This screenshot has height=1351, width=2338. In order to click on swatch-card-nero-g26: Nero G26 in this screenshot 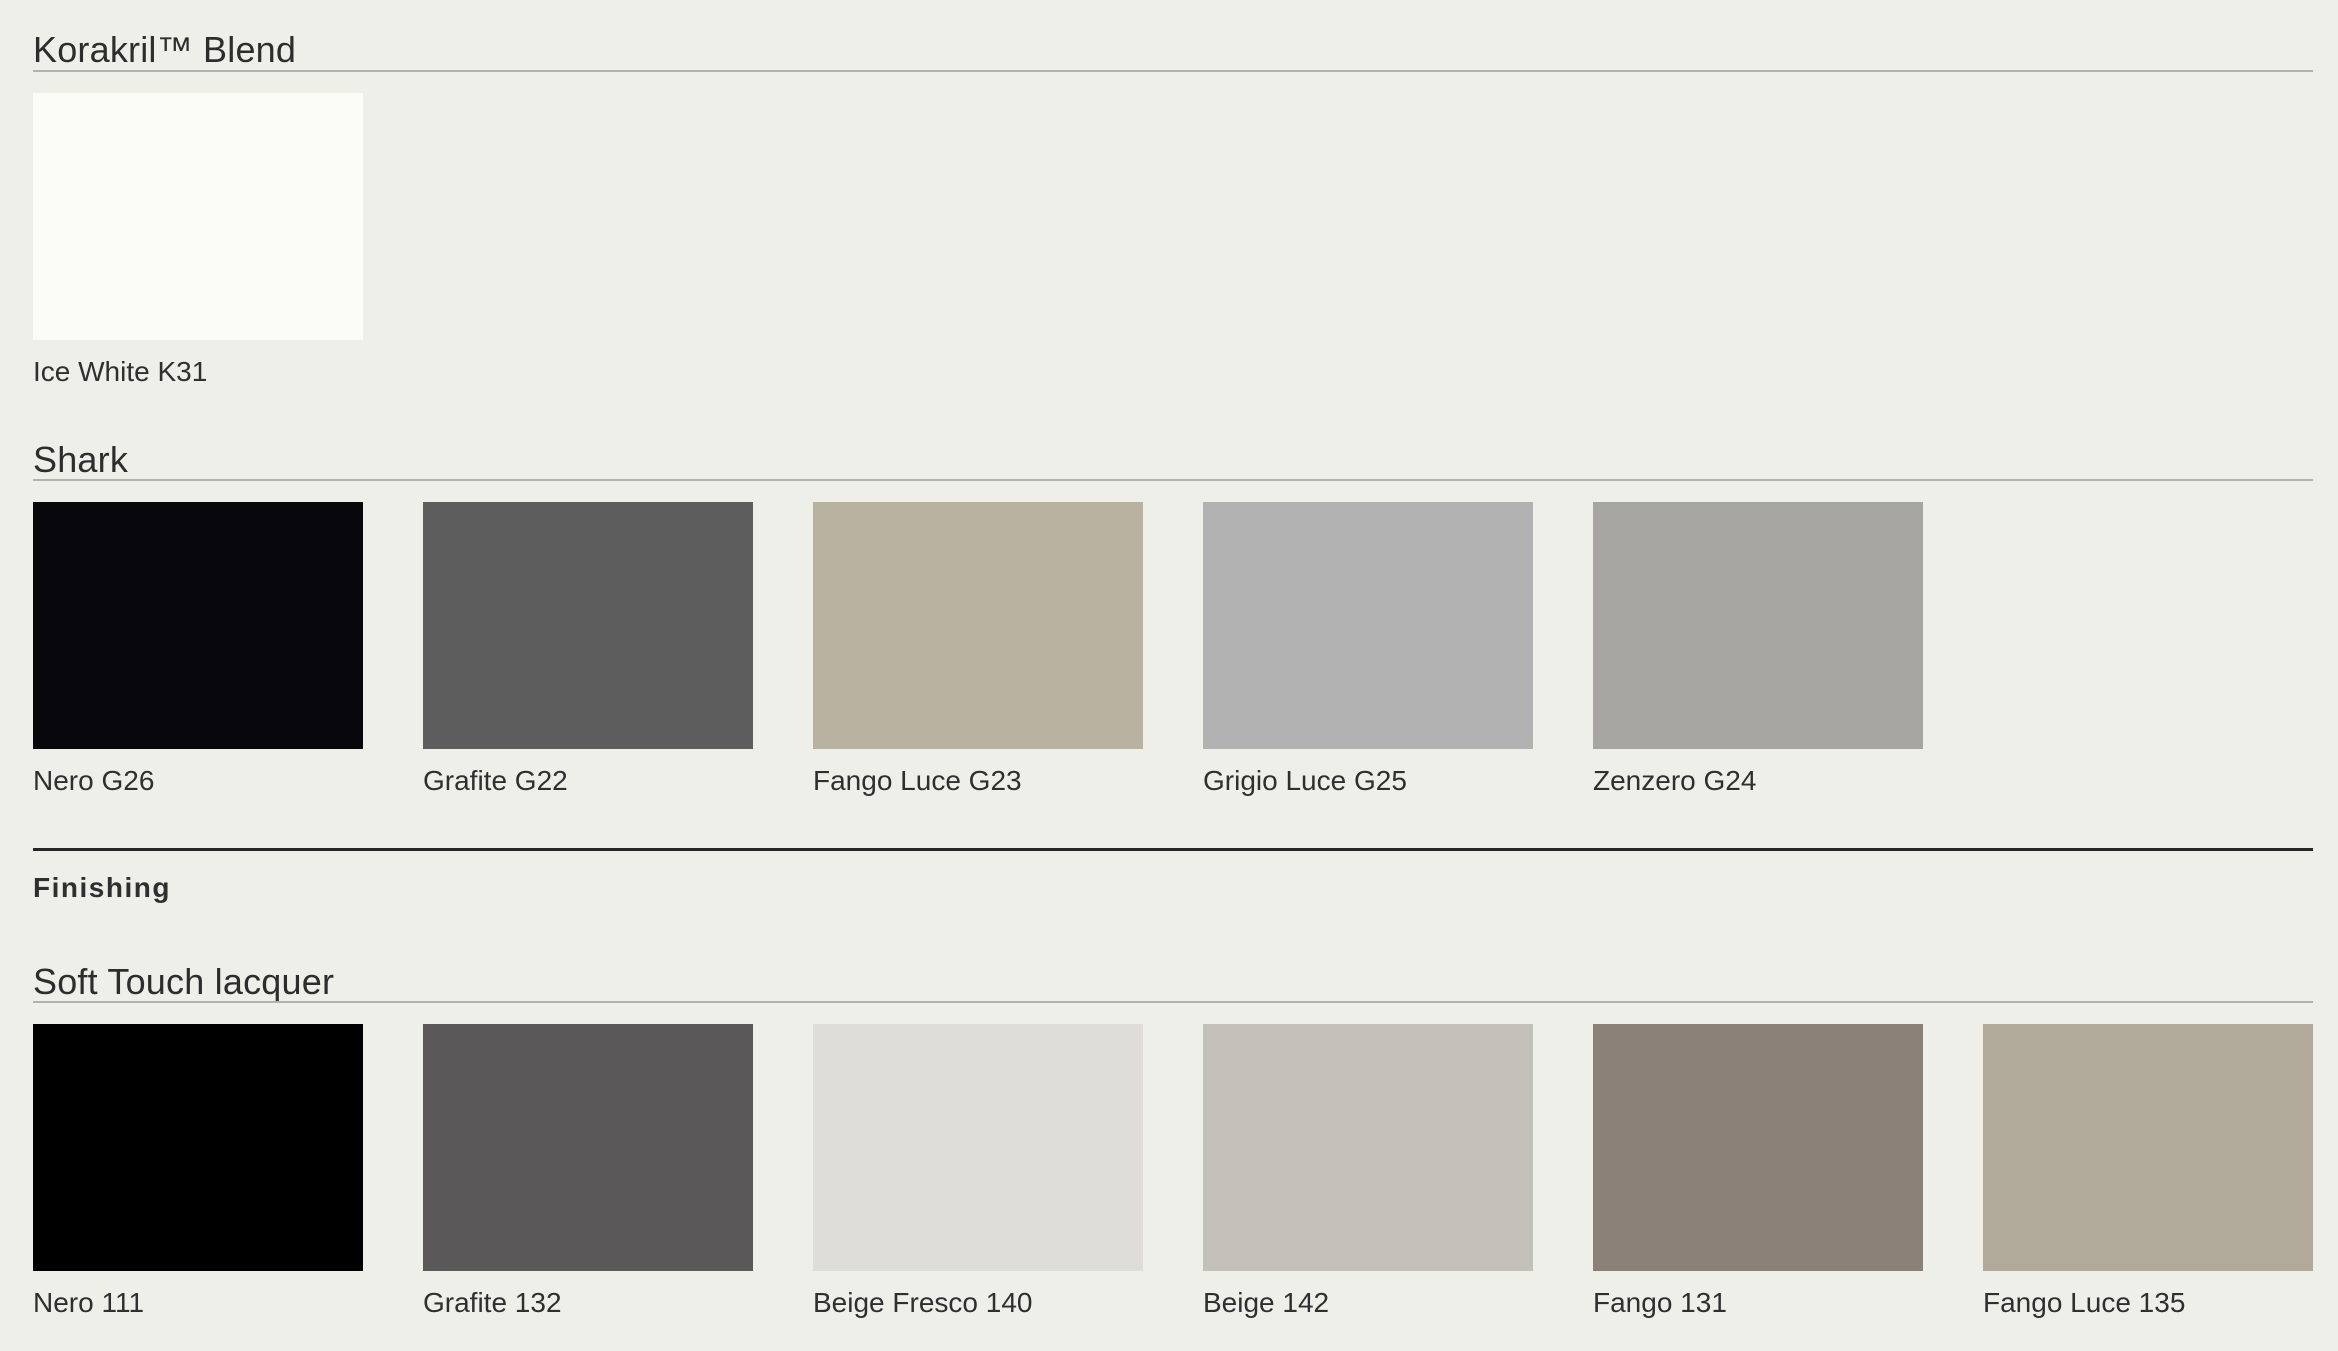, I will do `click(198, 650)`.